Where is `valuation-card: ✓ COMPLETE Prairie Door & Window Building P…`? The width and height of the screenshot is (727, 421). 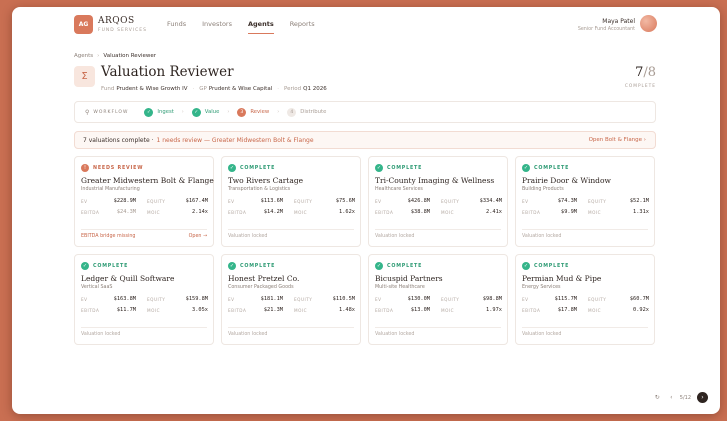 valuation-card: ✓ COMPLETE Prairie Door & Window Building P… is located at coordinates (585, 201).